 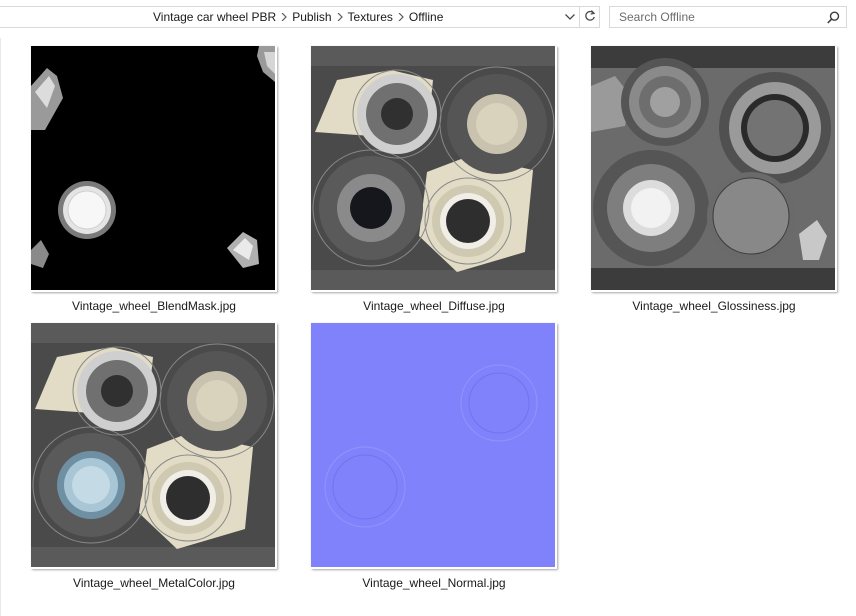 I want to click on search-input, so click(x=716, y=17).